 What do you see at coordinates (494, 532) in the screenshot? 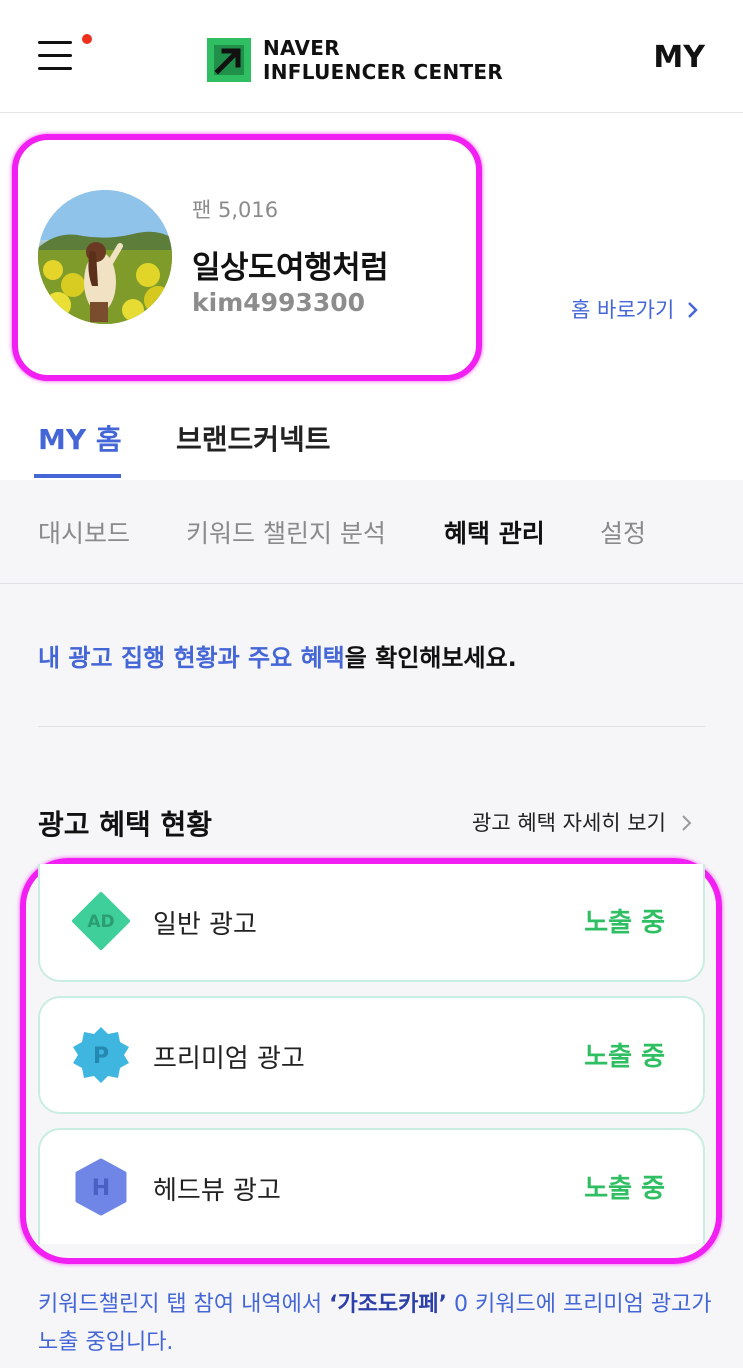
I see `subtab-benefits: 혜택 관리` at bounding box center [494, 532].